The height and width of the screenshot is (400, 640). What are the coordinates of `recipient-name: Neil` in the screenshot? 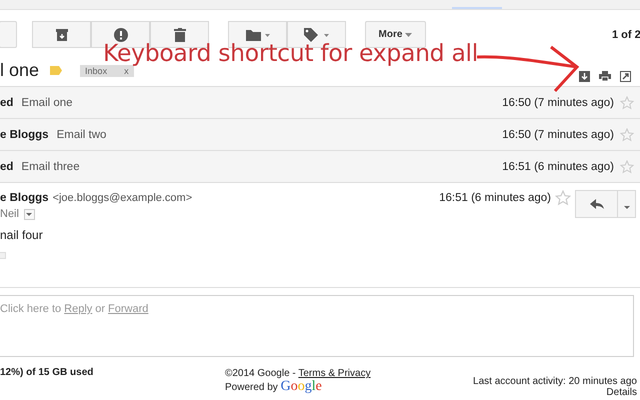 It's located at (9, 214).